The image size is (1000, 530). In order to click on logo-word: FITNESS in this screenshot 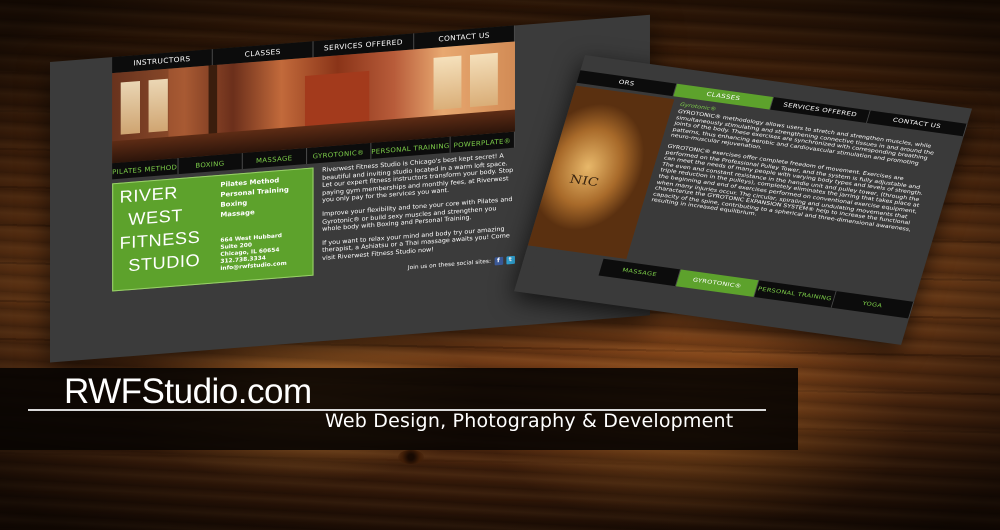, I will do `click(160, 240)`.